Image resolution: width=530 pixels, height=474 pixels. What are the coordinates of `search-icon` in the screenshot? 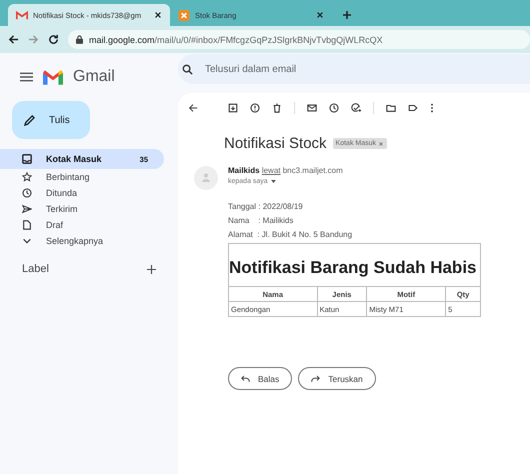 It's located at (187, 69).